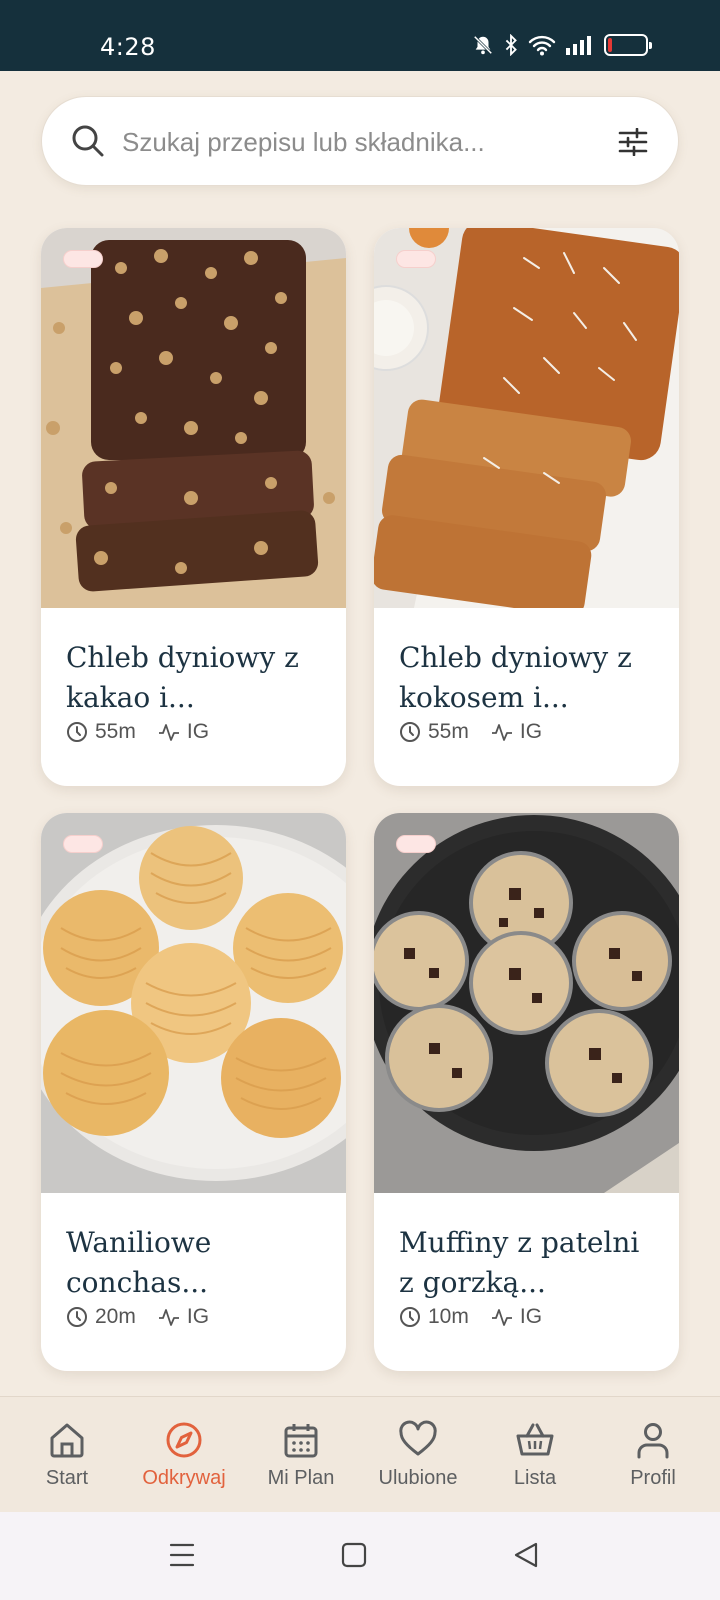 This screenshot has width=720, height=1600. I want to click on nav-label: Start, so click(67, 1478).